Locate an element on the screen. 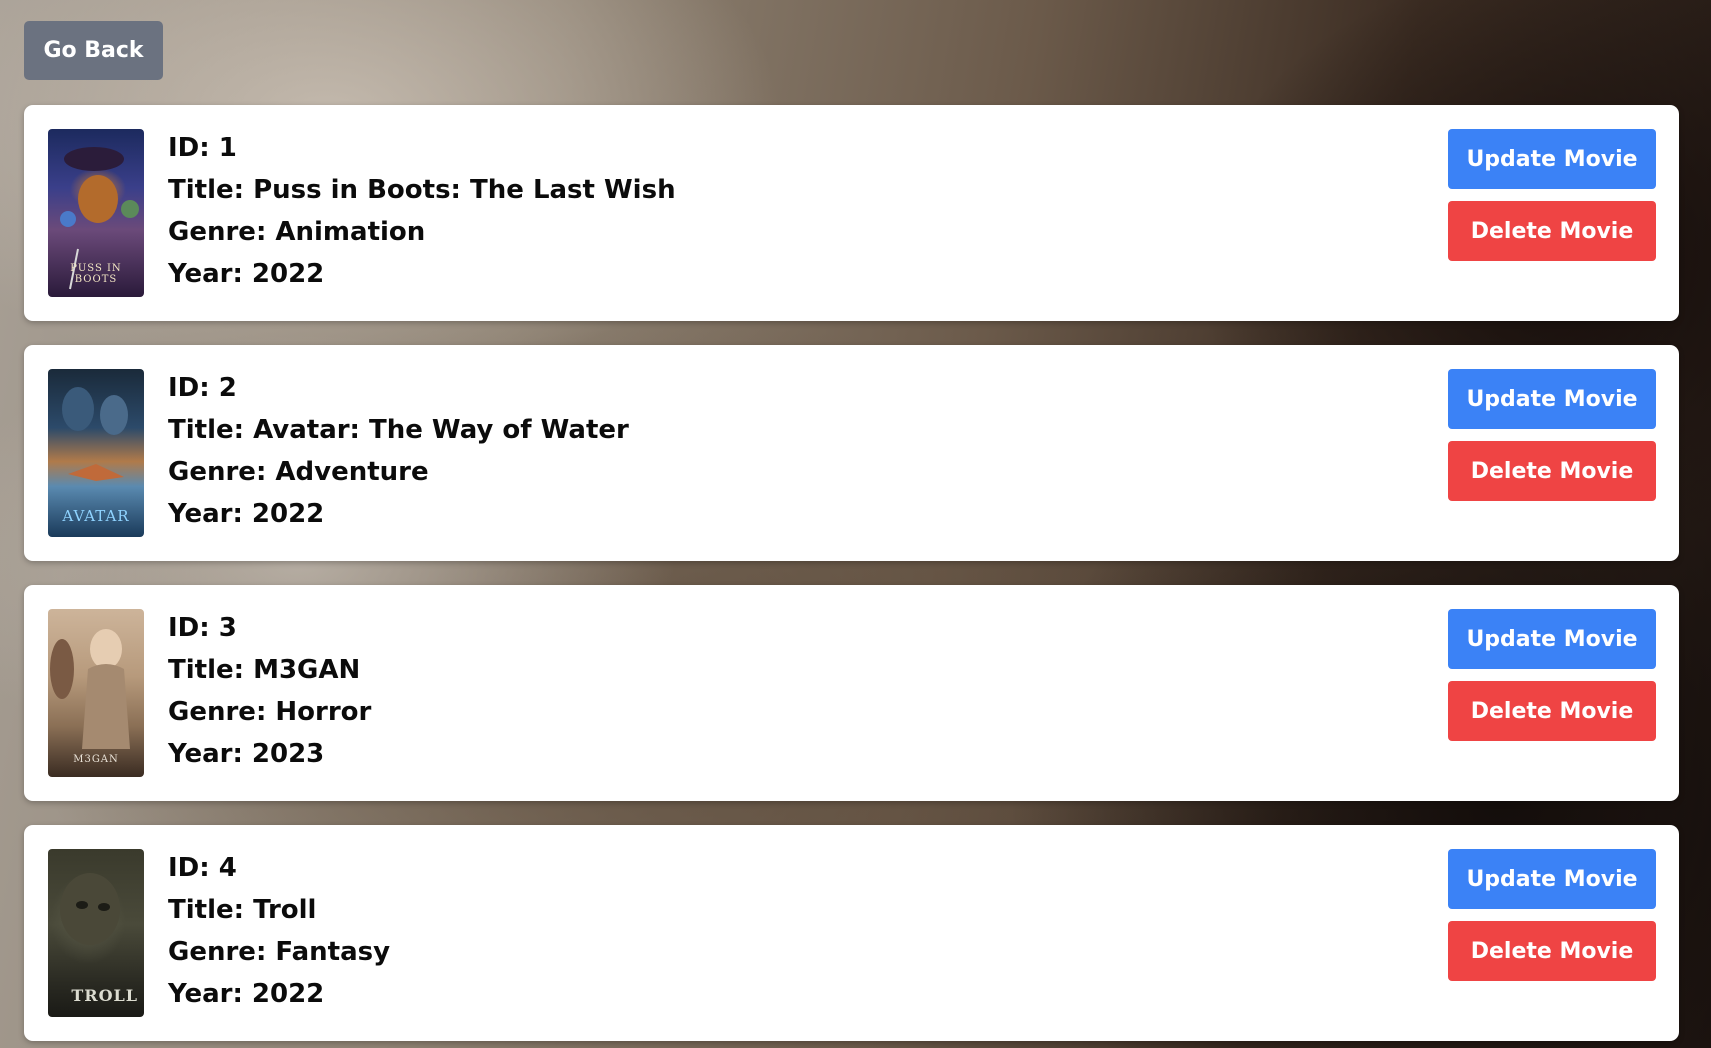 The image size is (1711, 1048). movie-title: Title: Troll is located at coordinates (242, 910).